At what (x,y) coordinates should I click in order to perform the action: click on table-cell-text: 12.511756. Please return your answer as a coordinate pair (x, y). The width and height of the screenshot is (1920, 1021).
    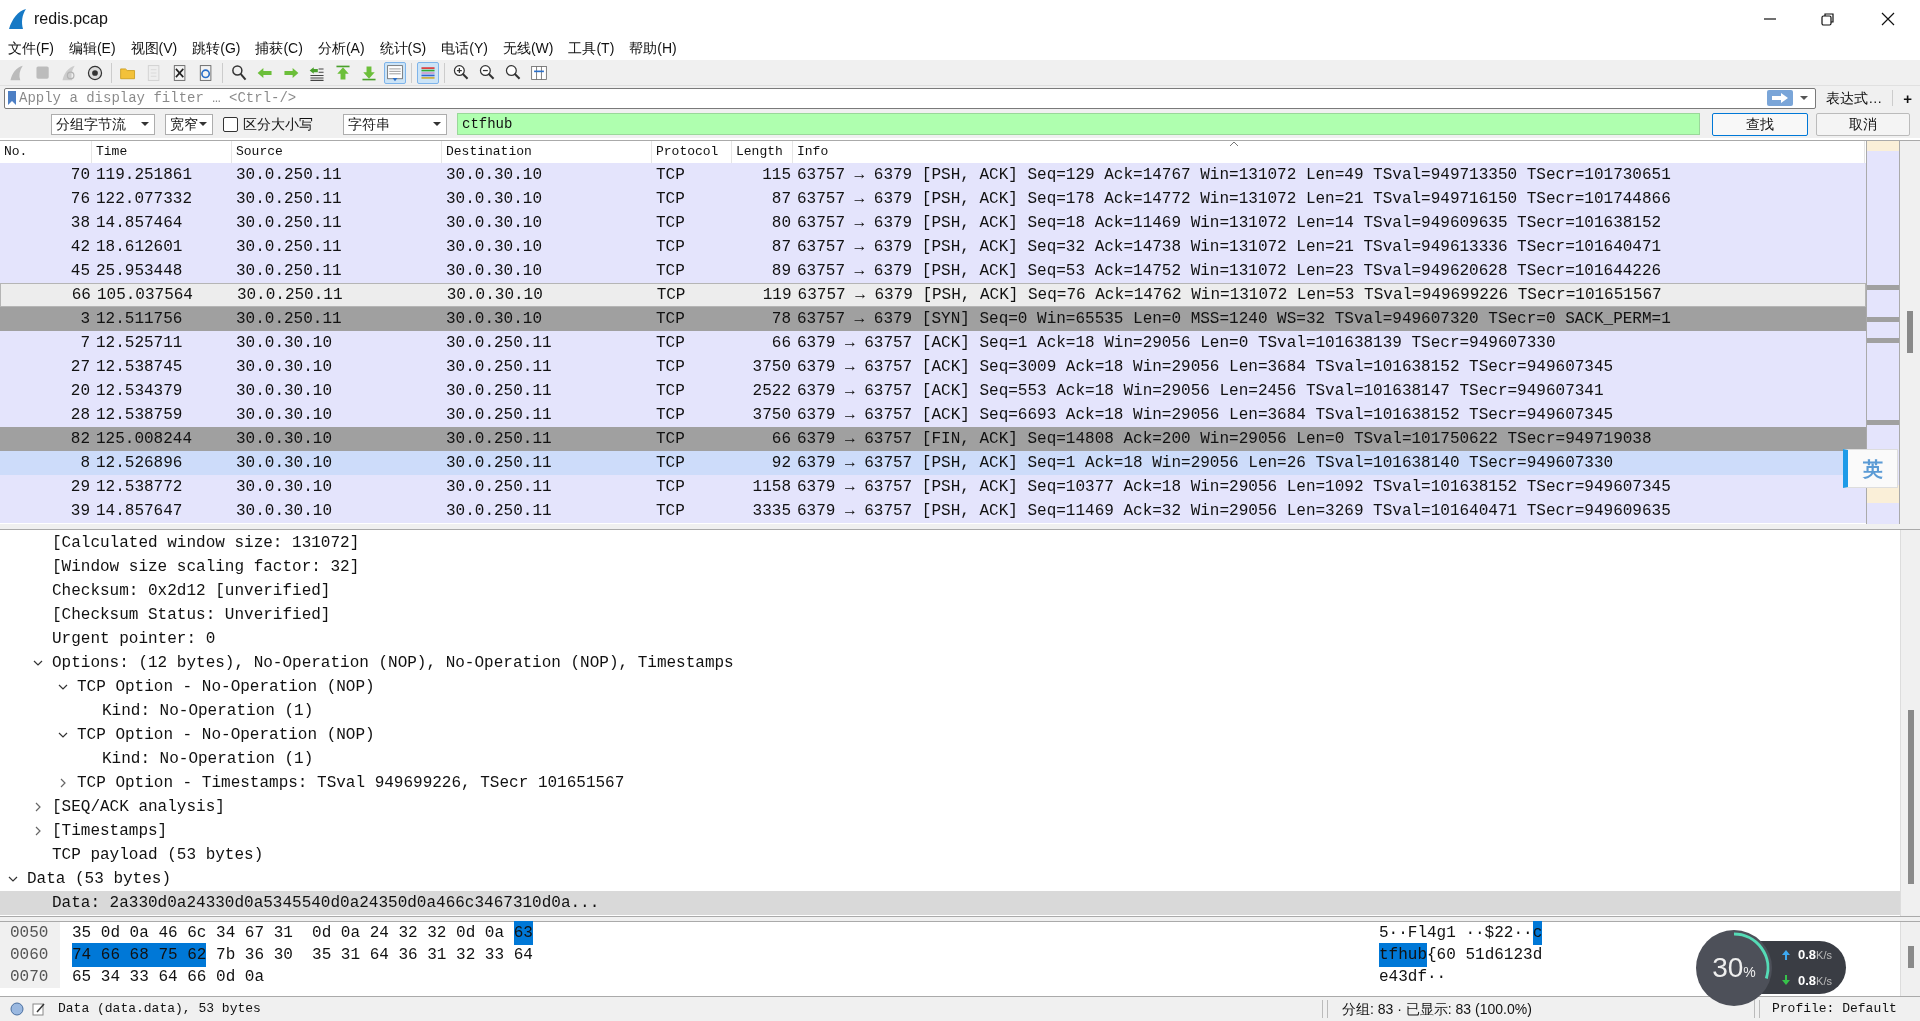
    Looking at the image, I should click on (139, 319).